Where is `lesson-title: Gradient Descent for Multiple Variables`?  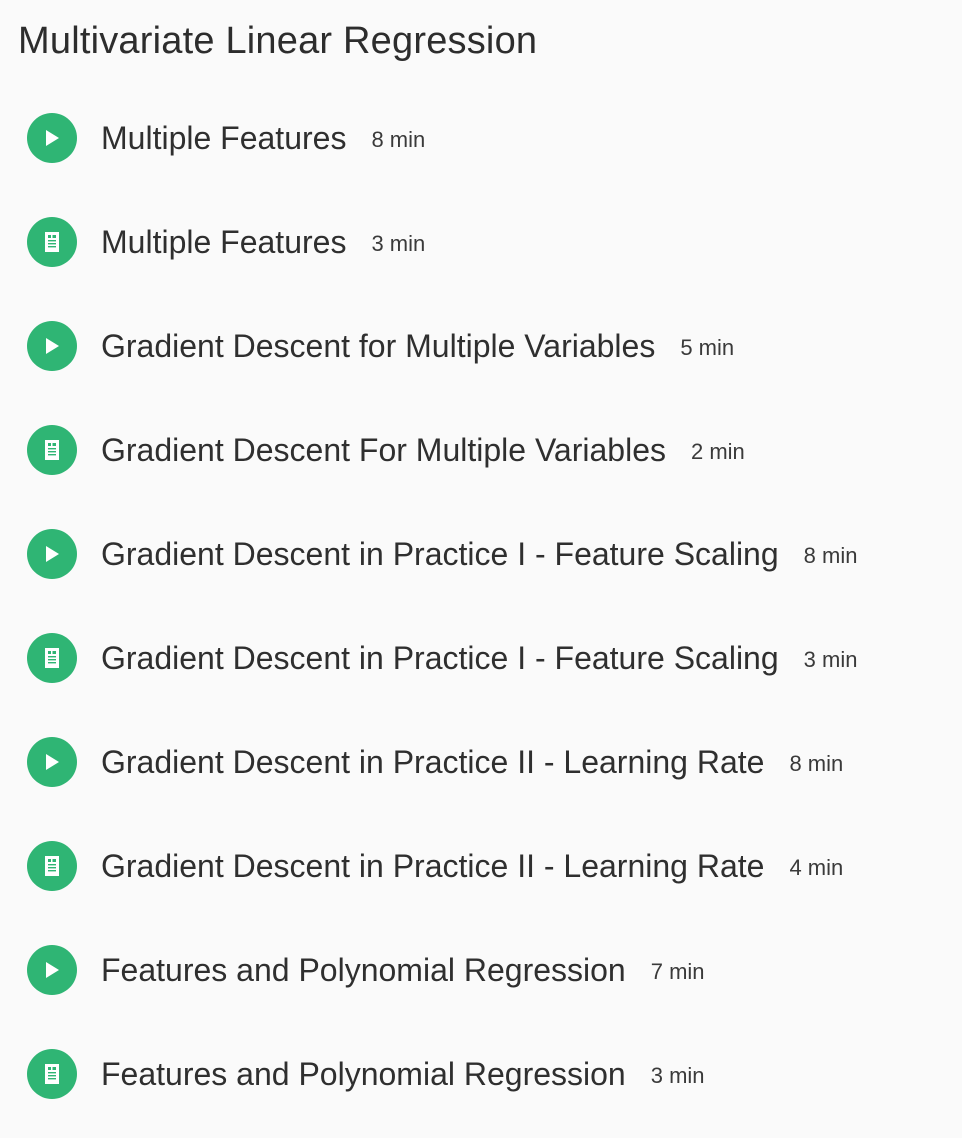
lesson-title: Gradient Descent for Multiple Variables is located at coordinates (378, 346).